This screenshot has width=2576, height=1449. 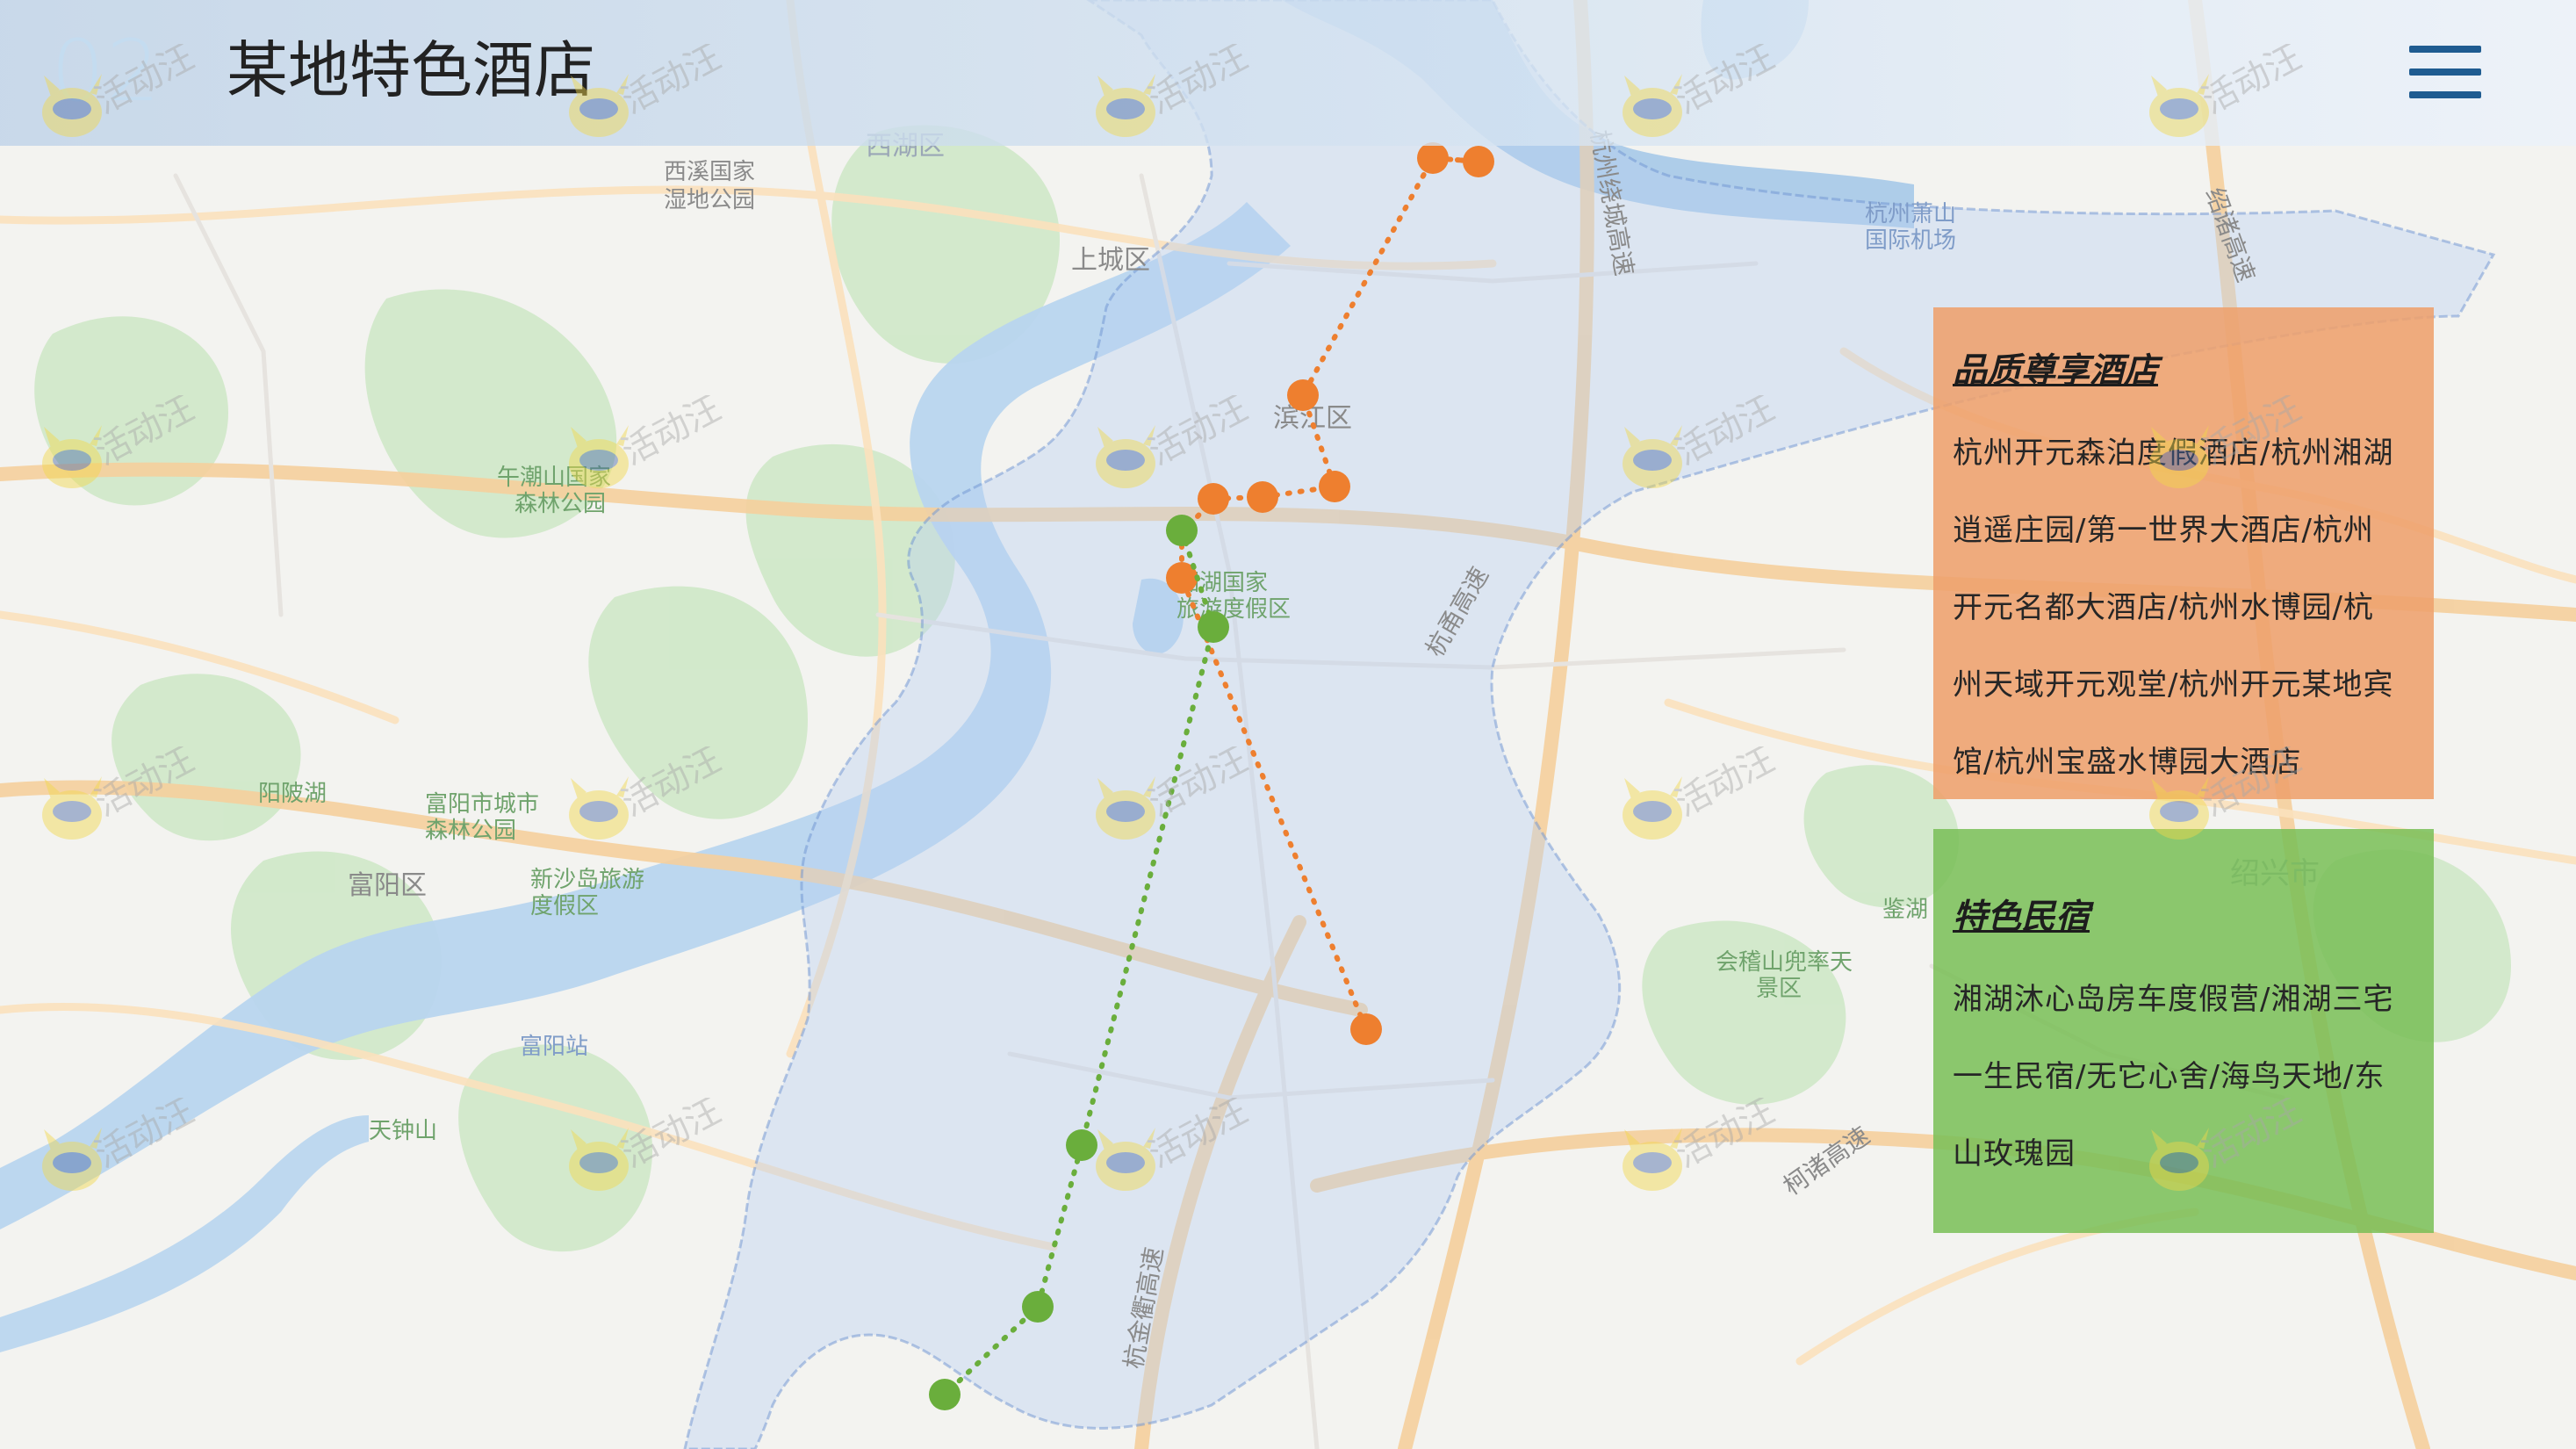 I want to click on map-label-binjiang: 滨江区, so click(x=1312, y=419).